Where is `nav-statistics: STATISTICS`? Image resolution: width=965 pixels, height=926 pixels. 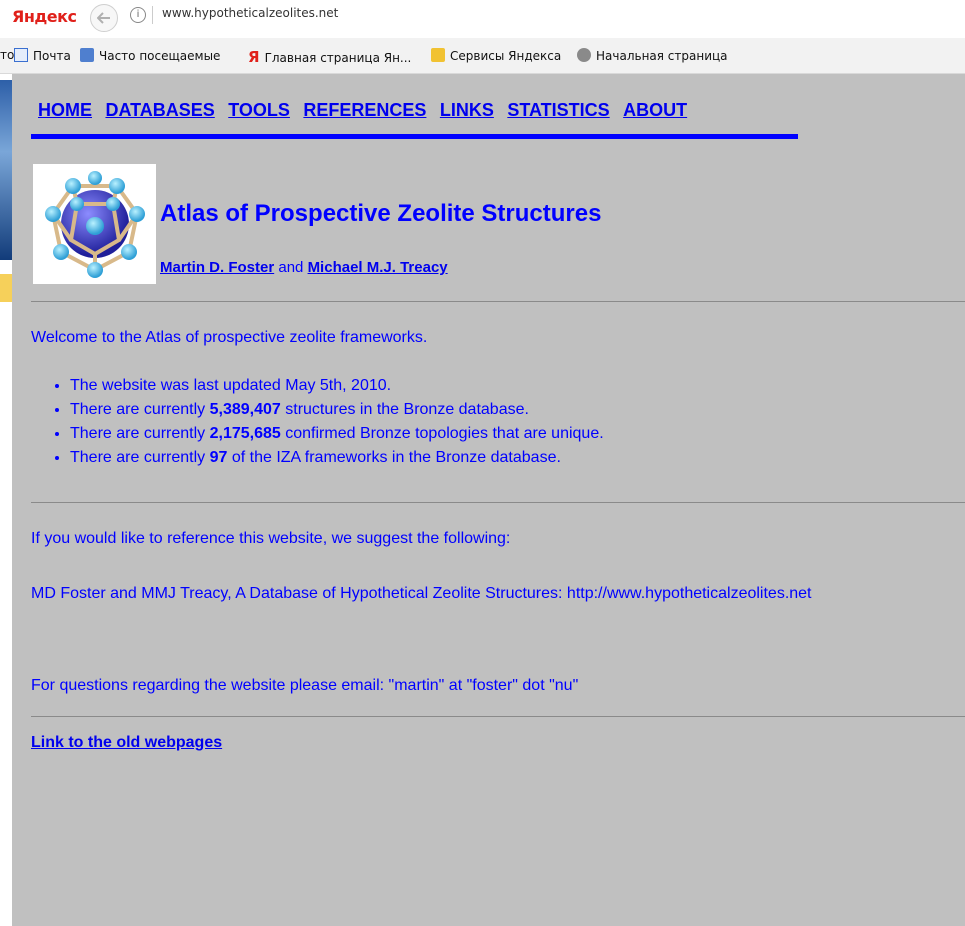 nav-statistics: STATISTICS is located at coordinates (558, 110).